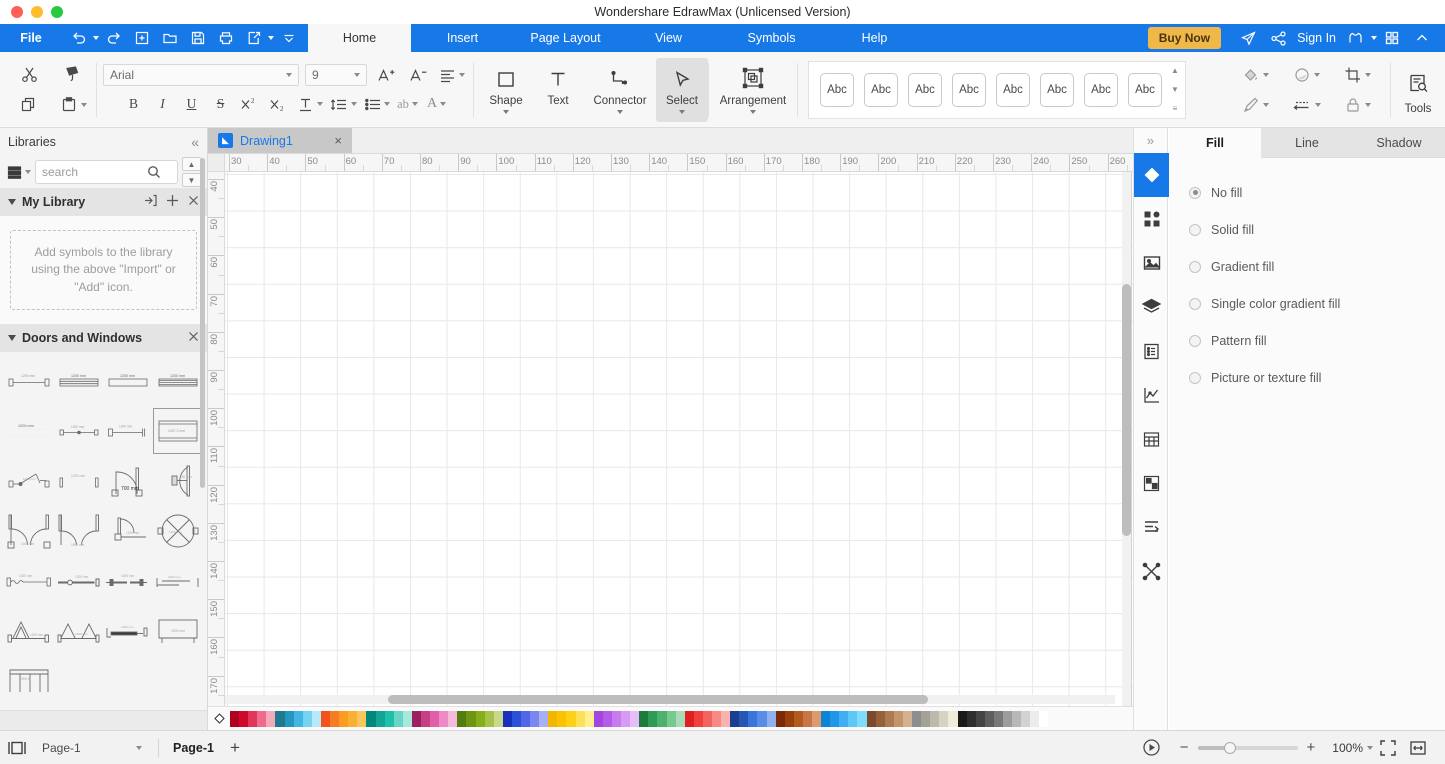 The image size is (1445, 764). Describe the element at coordinates (462, 75) in the screenshot. I see `align-caret-icon` at that location.